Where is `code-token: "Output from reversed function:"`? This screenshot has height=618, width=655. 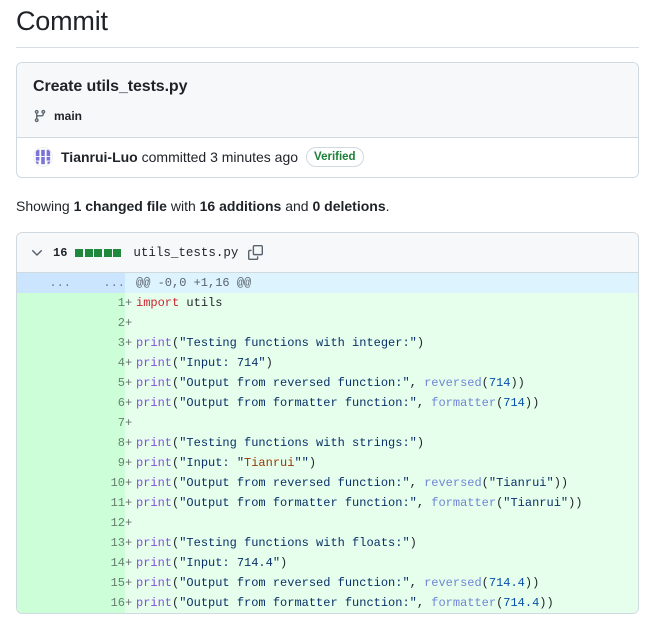 code-token: "Output from reversed function:" is located at coordinates (294, 383).